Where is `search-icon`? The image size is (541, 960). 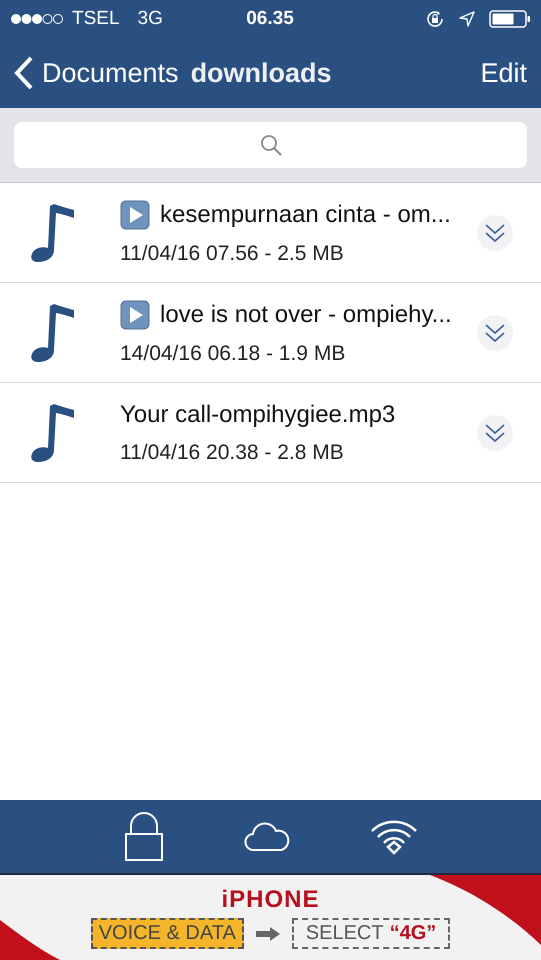
search-icon is located at coordinates (270, 145).